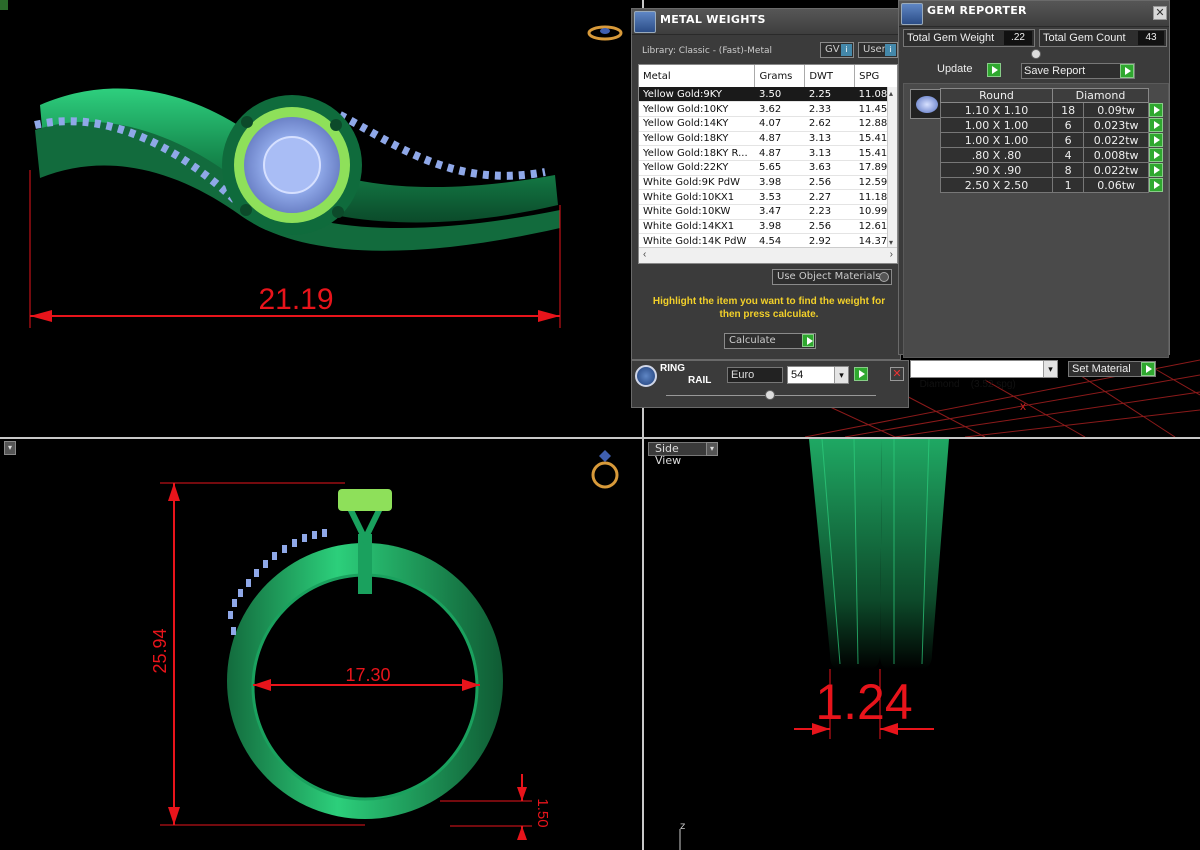 The width and height of the screenshot is (1200, 850). Describe the element at coordinates (1036, 54) in the screenshot. I see `gem-reporter-expand-handle` at that location.